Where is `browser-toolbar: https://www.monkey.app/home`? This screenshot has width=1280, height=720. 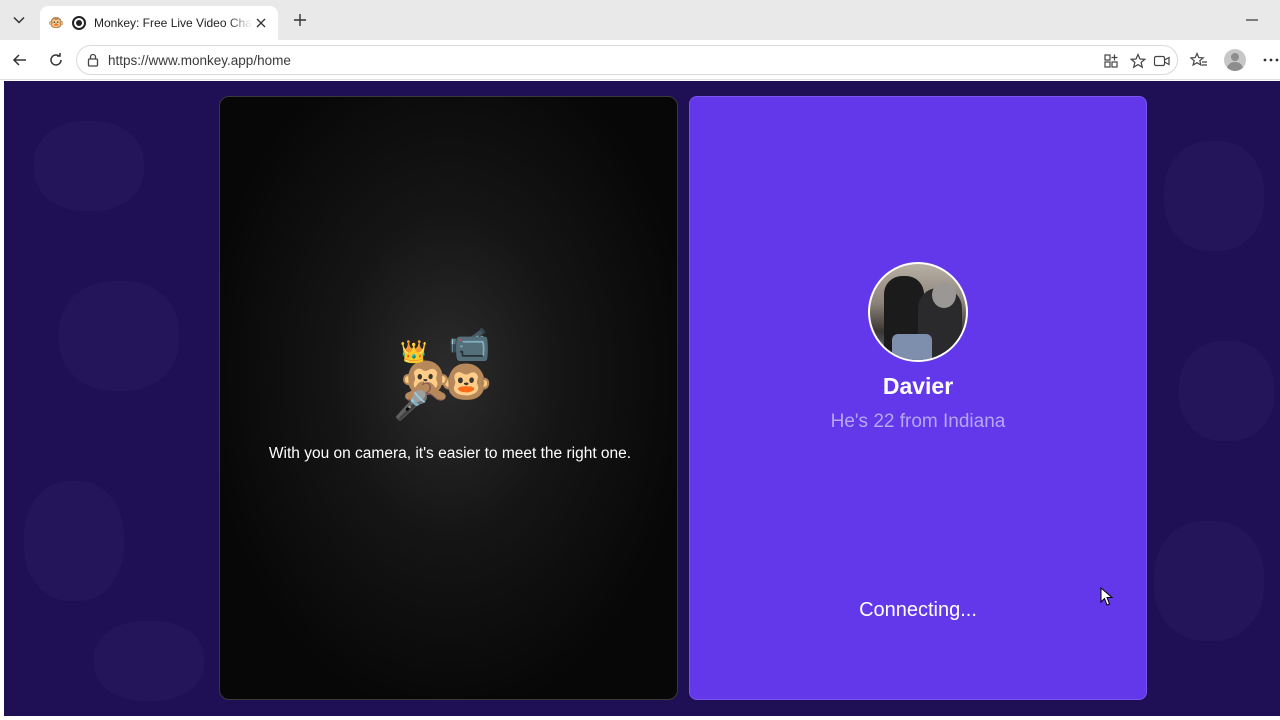 browser-toolbar: https://www.monkey.app/home is located at coordinates (640, 60).